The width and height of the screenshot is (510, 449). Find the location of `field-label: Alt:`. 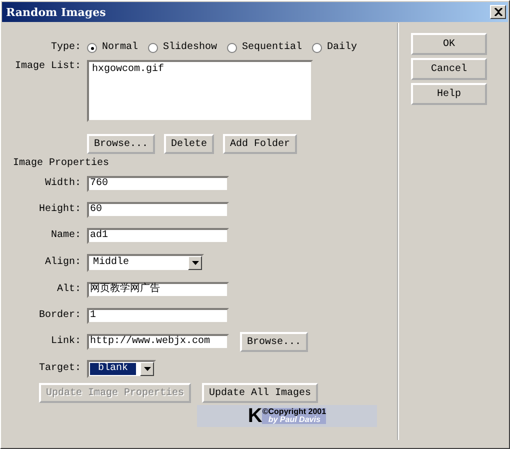

field-label: Alt: is located at coordinates (69, 290).